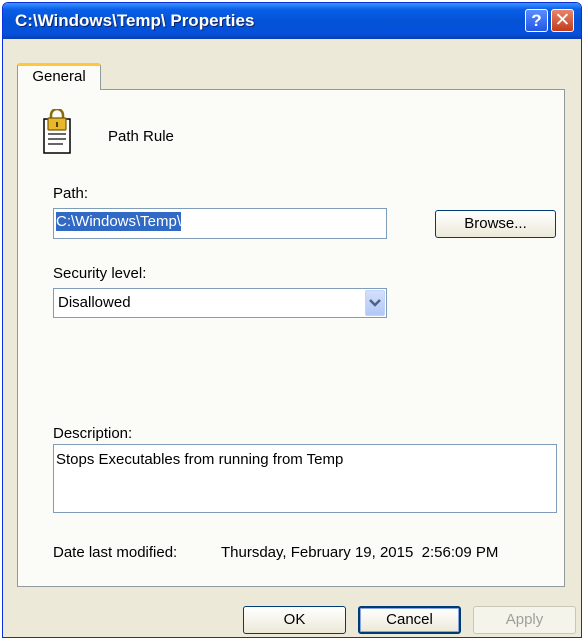  What do you see at coordinates (115, 552) in the screenshot?
I see `date-modified-label: Date last modified:` at bounding box center [115, 552].